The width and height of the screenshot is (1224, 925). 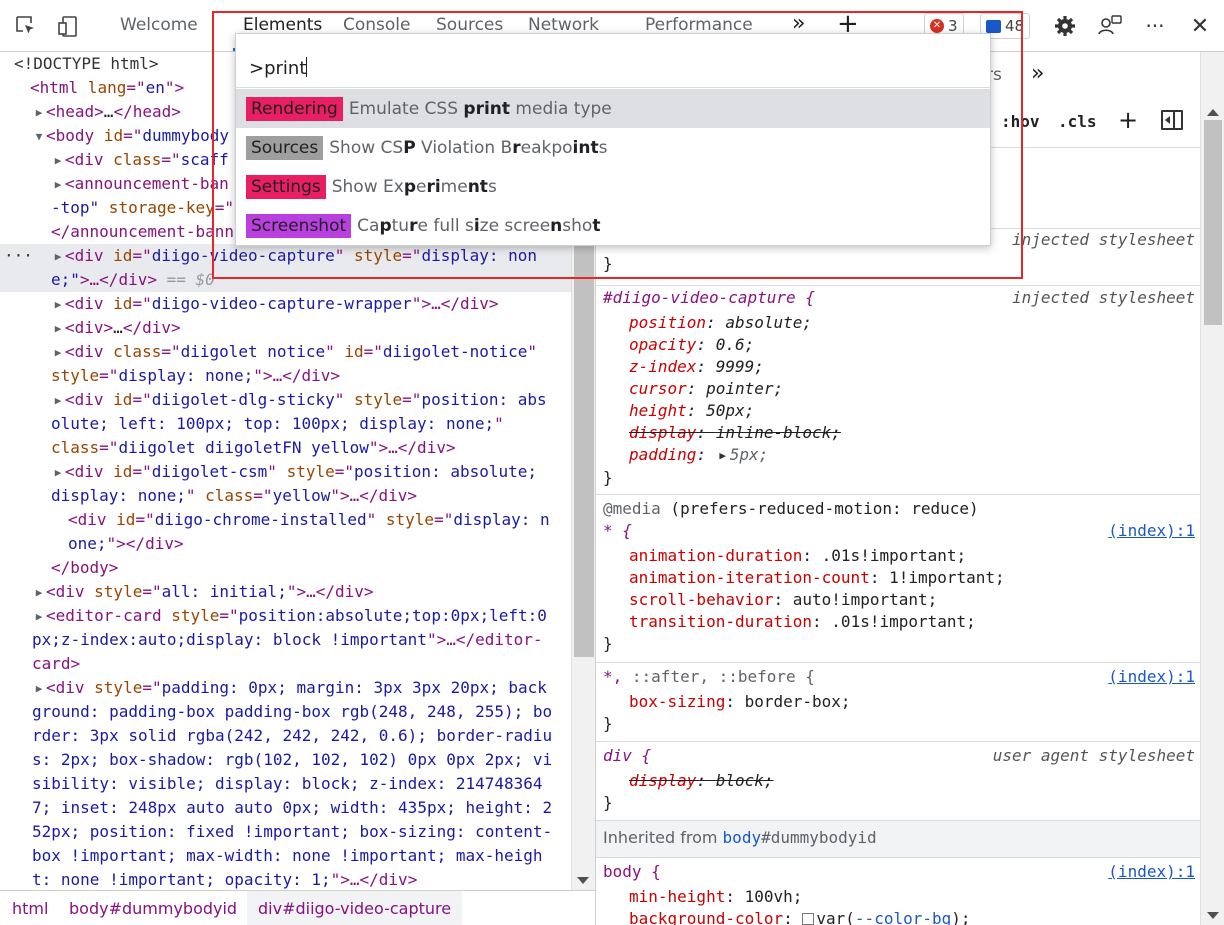 I want to click on style-declaration: background-color: var(--color-bg);, so click(x=800, y=916).